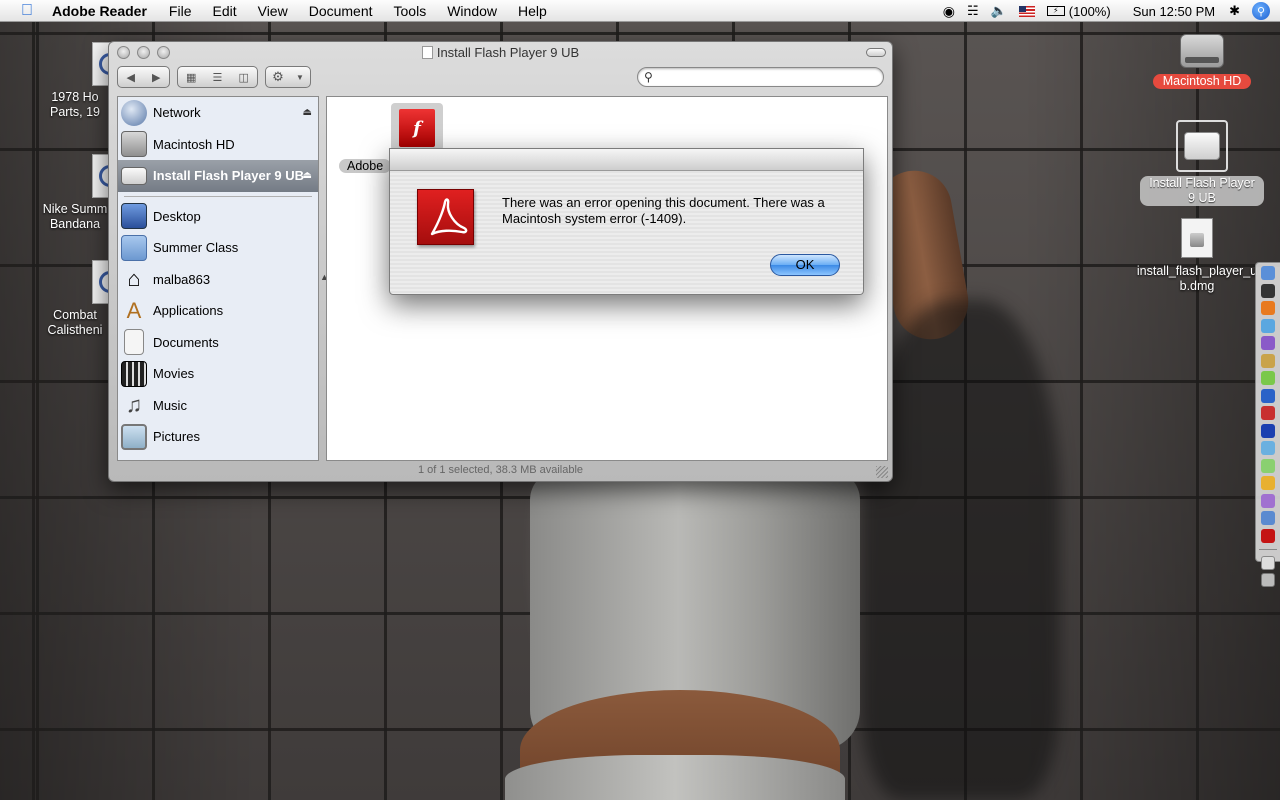 This screenshot has width=1280, height=800. What do you see at coordinates (1268, 273) in the screenshot?
I see `dock-finder-icon` at bounding box center [1268, 273].